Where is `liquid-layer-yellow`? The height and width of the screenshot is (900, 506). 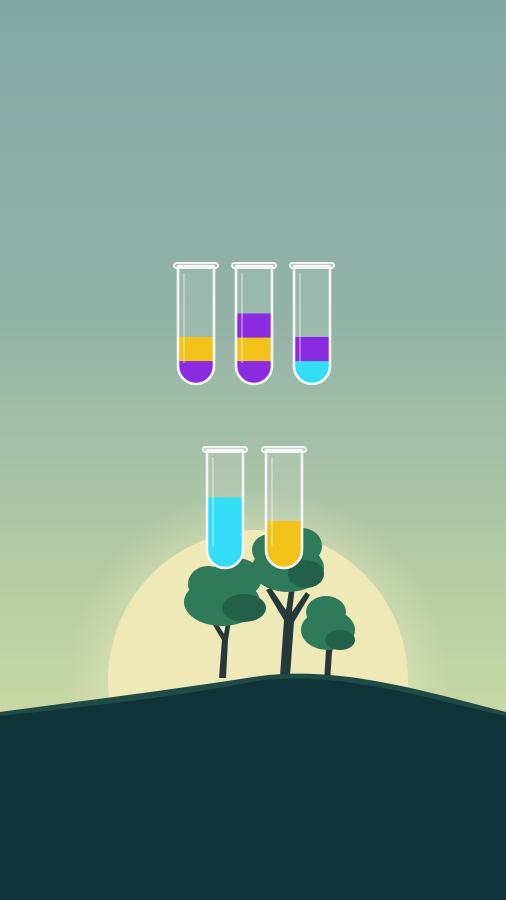 liquid-layer-yellow is located at coordinates (284, 556).